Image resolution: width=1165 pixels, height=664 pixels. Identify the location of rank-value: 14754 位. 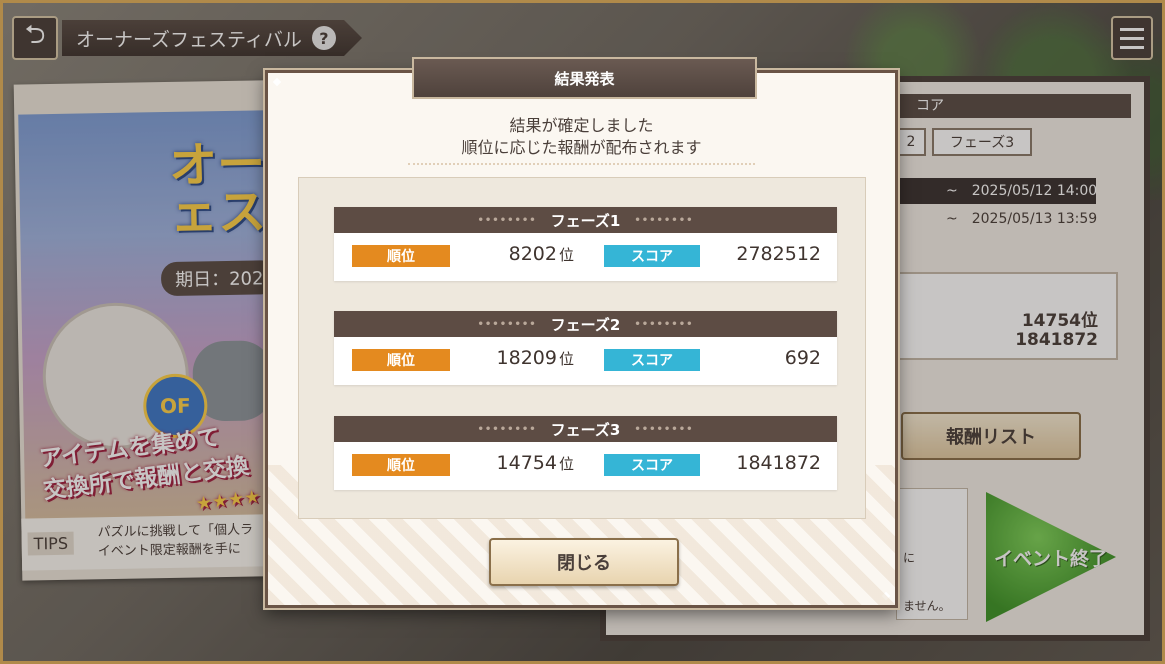
(535, 463).